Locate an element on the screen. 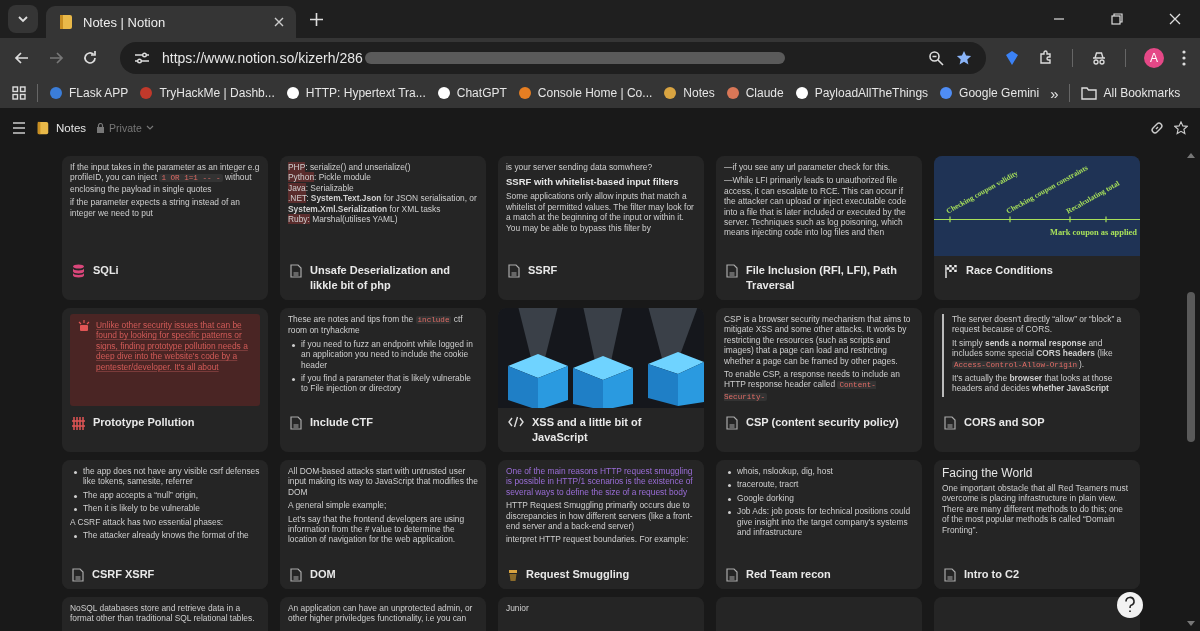 Image resolution: width=1200 pixels, height=631 pixels. scroll-up-icon is located at coordinates (1191, 155).